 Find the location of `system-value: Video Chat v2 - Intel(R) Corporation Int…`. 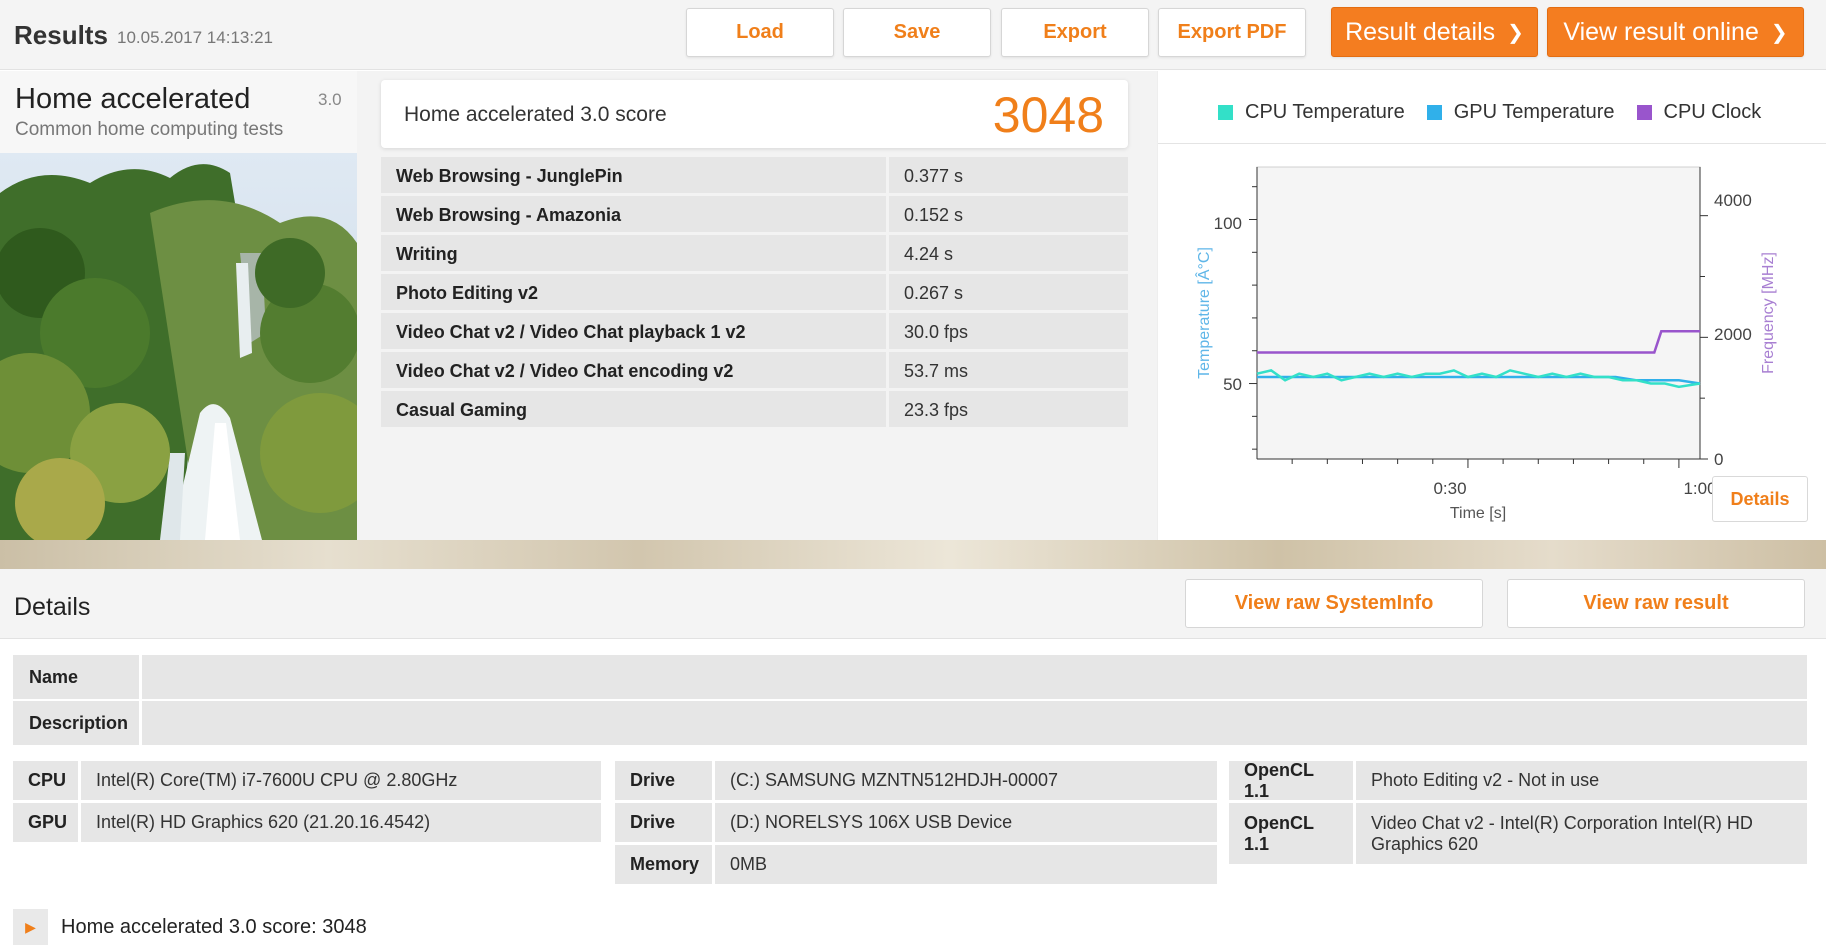

system-value: Video Chat v2 - Intel(R) Corporation Int… is located at coordinates (1581, 833).